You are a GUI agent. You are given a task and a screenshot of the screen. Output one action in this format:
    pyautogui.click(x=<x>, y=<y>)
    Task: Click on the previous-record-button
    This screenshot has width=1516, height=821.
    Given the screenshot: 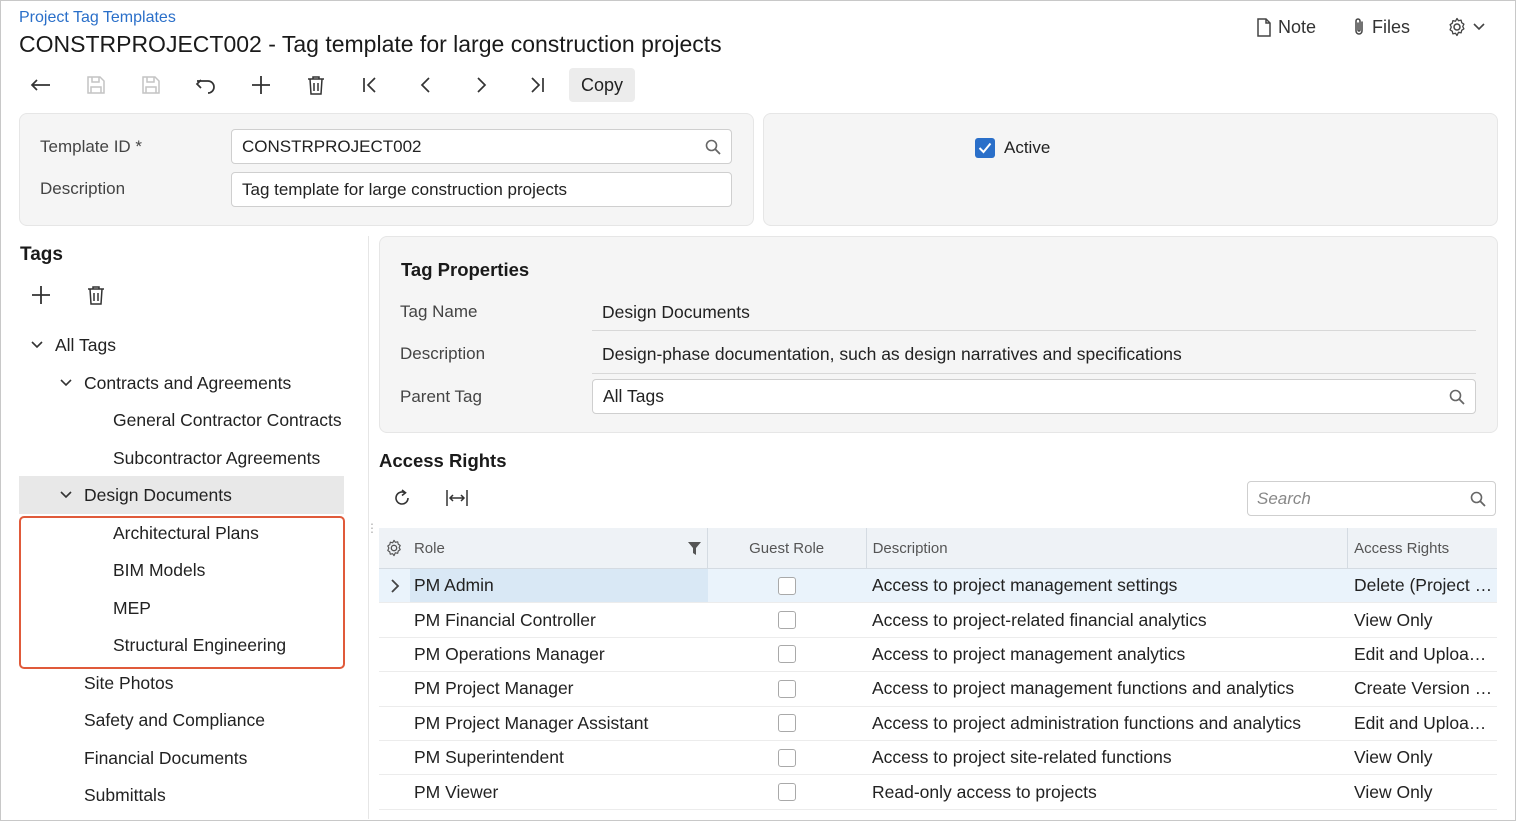 What is the action you would take?
    pyautogui.click(x=426, y=85)
    